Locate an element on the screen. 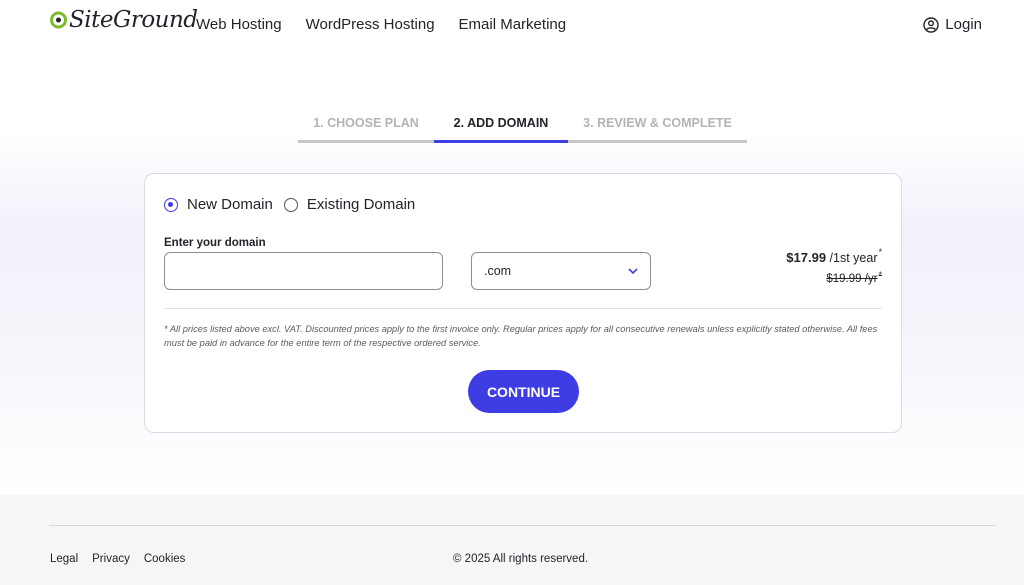 Image resolution: width=1024 pixels, height=585 pixels. price-block: $17.99 /1st year* $19.99 /yr* is located at coordinates (834, 266).